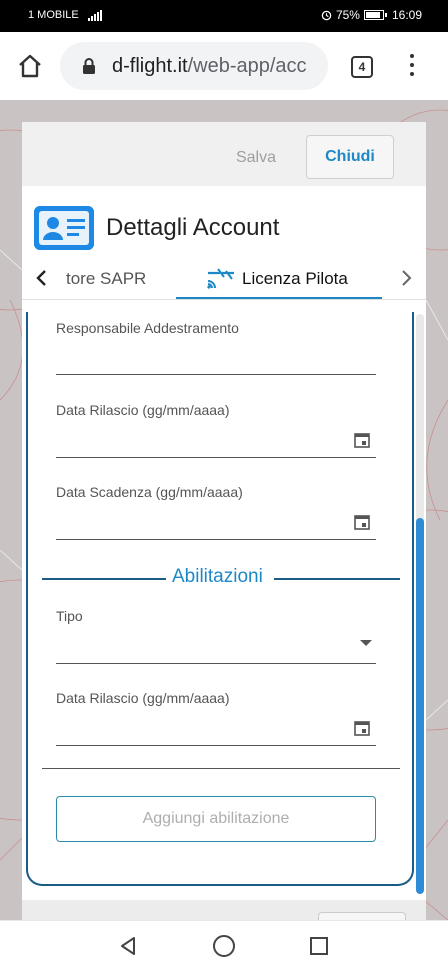  I want to click on drone-icon, so click(220, 278).